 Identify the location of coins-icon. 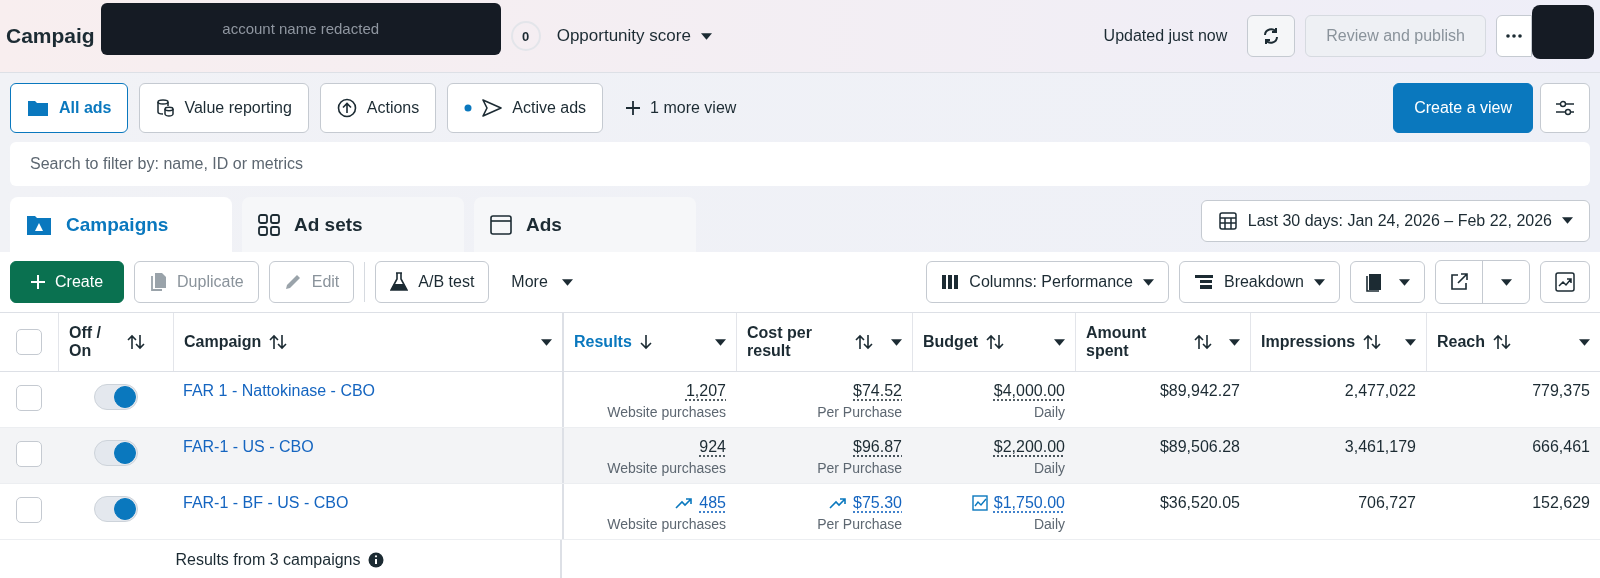
(165, 108).